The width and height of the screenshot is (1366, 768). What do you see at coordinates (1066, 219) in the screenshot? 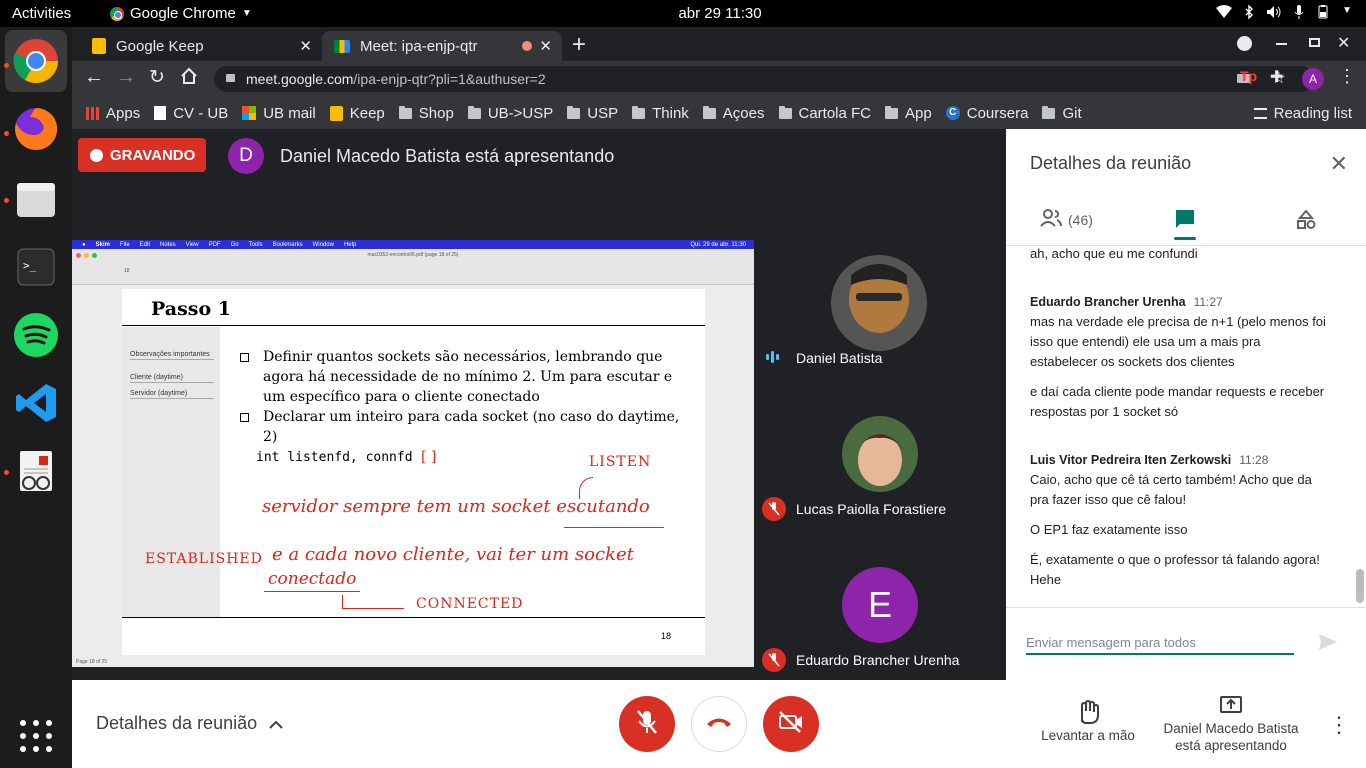
I see `tab-people: (46)` at bounding box center [1066, 219].